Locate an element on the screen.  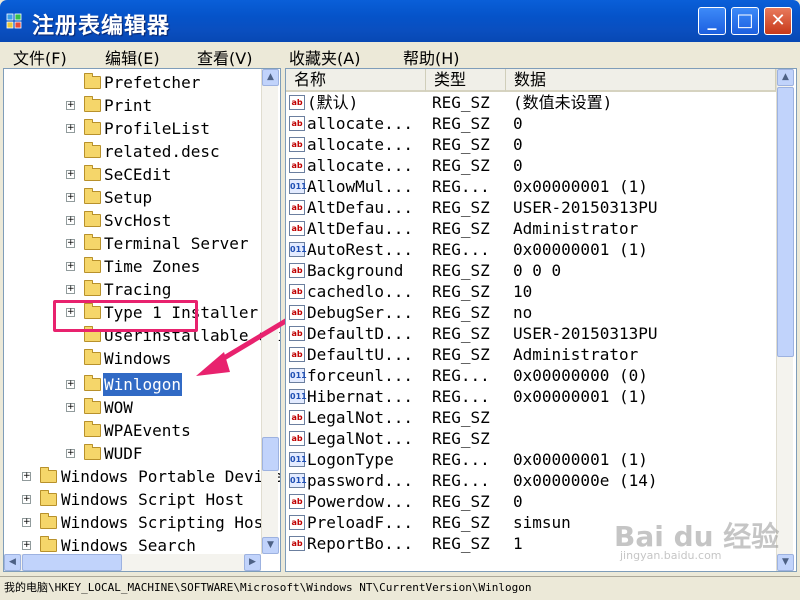
value-row: ab DebugSer... REG_SZ no is located at coordinates (531, 312).